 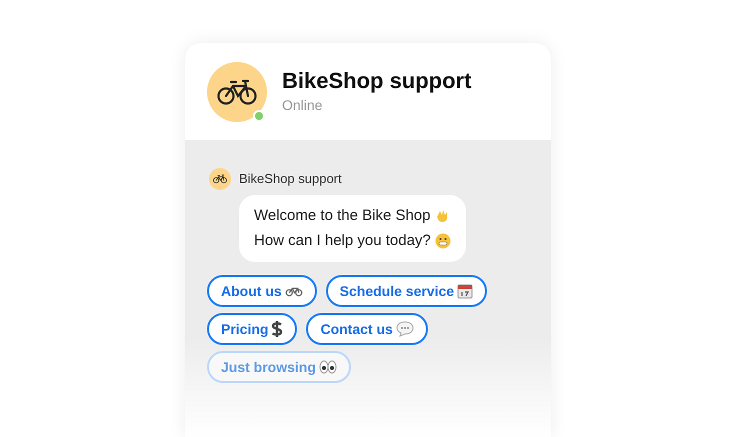 I want to click on dollar-icon, so click(x=277, y=329).